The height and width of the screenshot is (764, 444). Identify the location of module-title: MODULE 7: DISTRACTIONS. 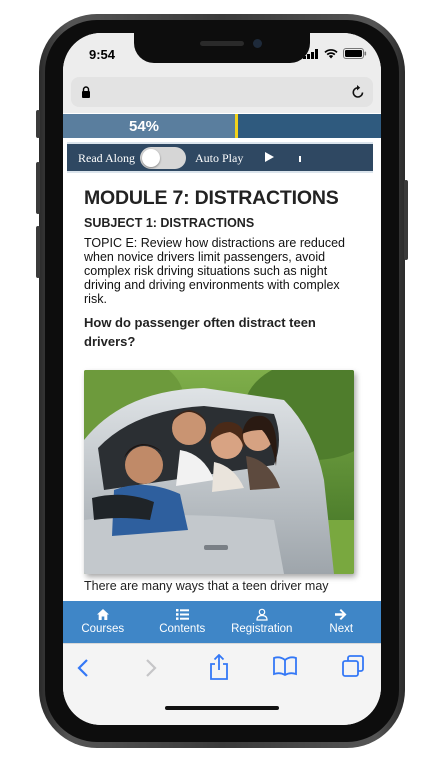
(211, 198).